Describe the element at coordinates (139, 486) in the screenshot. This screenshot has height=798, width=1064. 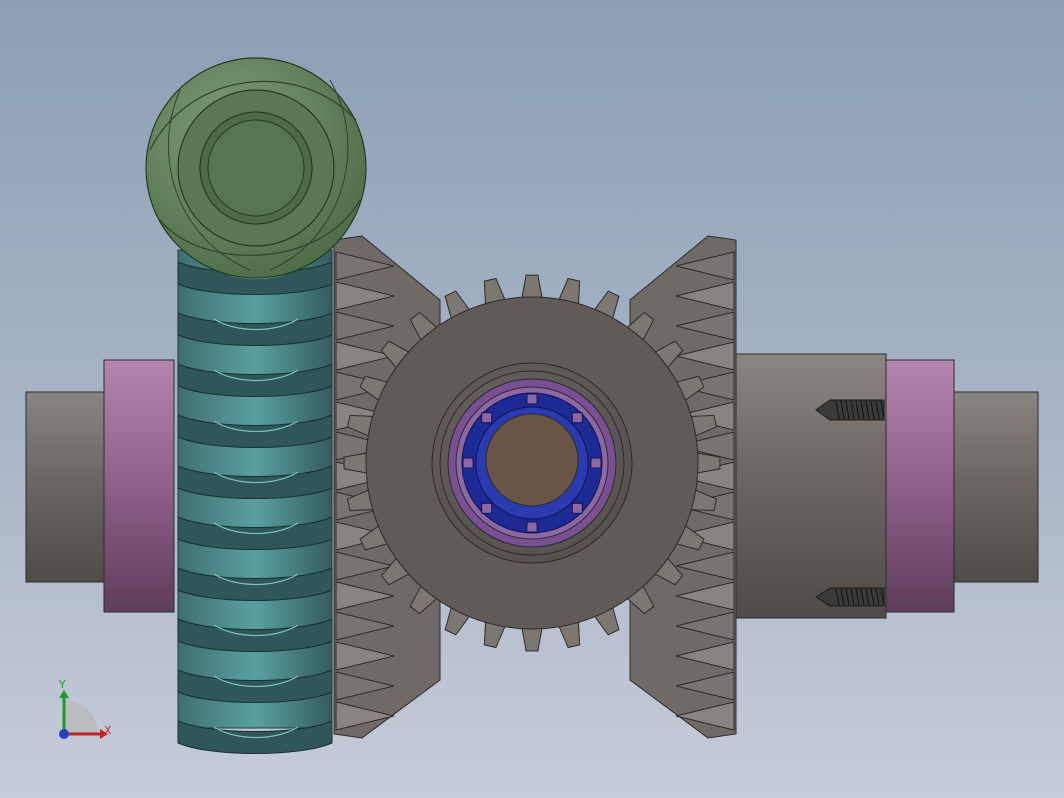
I see `collar-left` at that location.